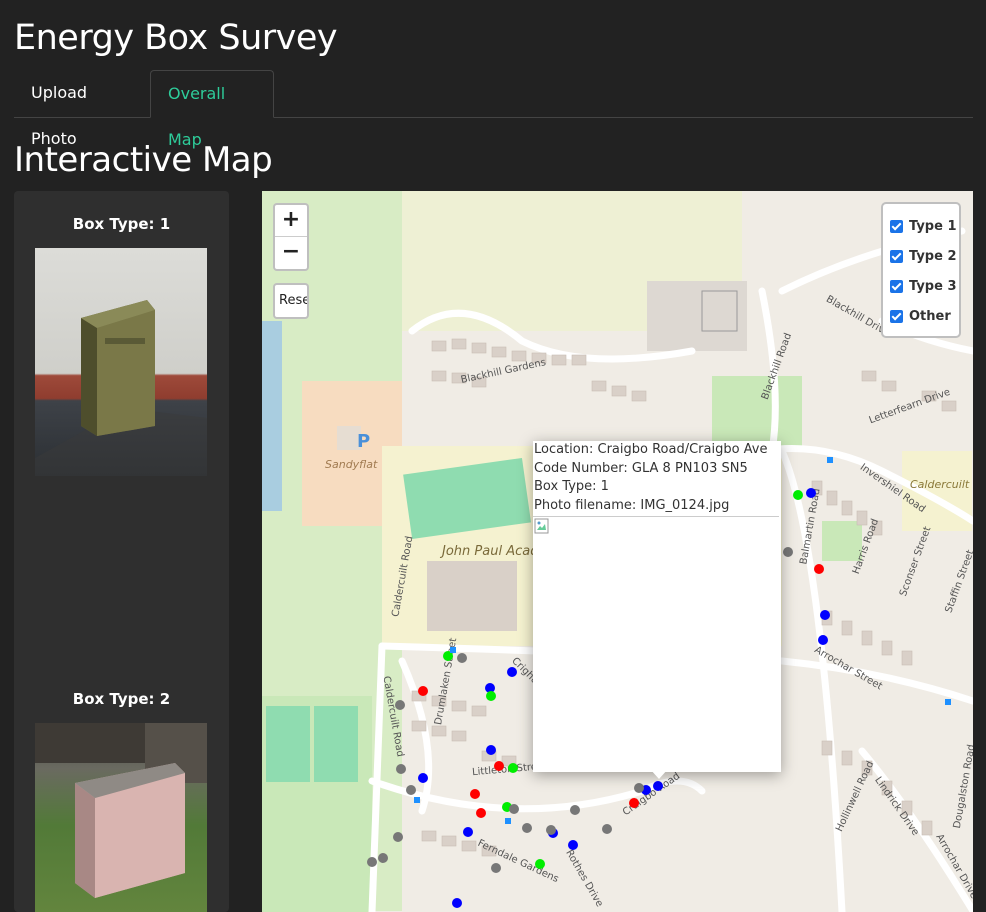 The width and height of the screenshot is (986, 912). Describe the element at coordinates (81, 109) in the screenshot. I see `tab-upload-photo: Upload Photo` at that location.